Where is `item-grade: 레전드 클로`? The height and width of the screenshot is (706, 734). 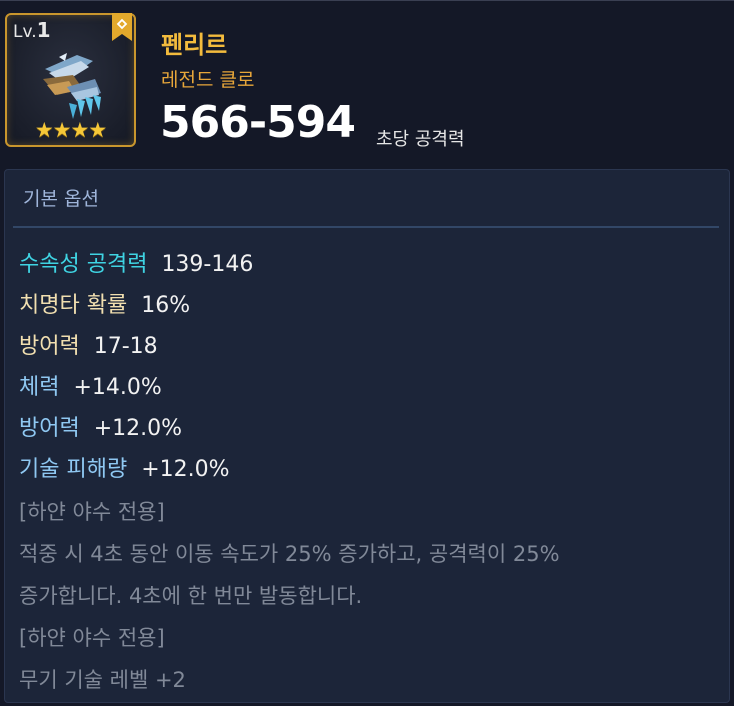 item-grade: 레전드 클로 is located at coordinates (208, 80).